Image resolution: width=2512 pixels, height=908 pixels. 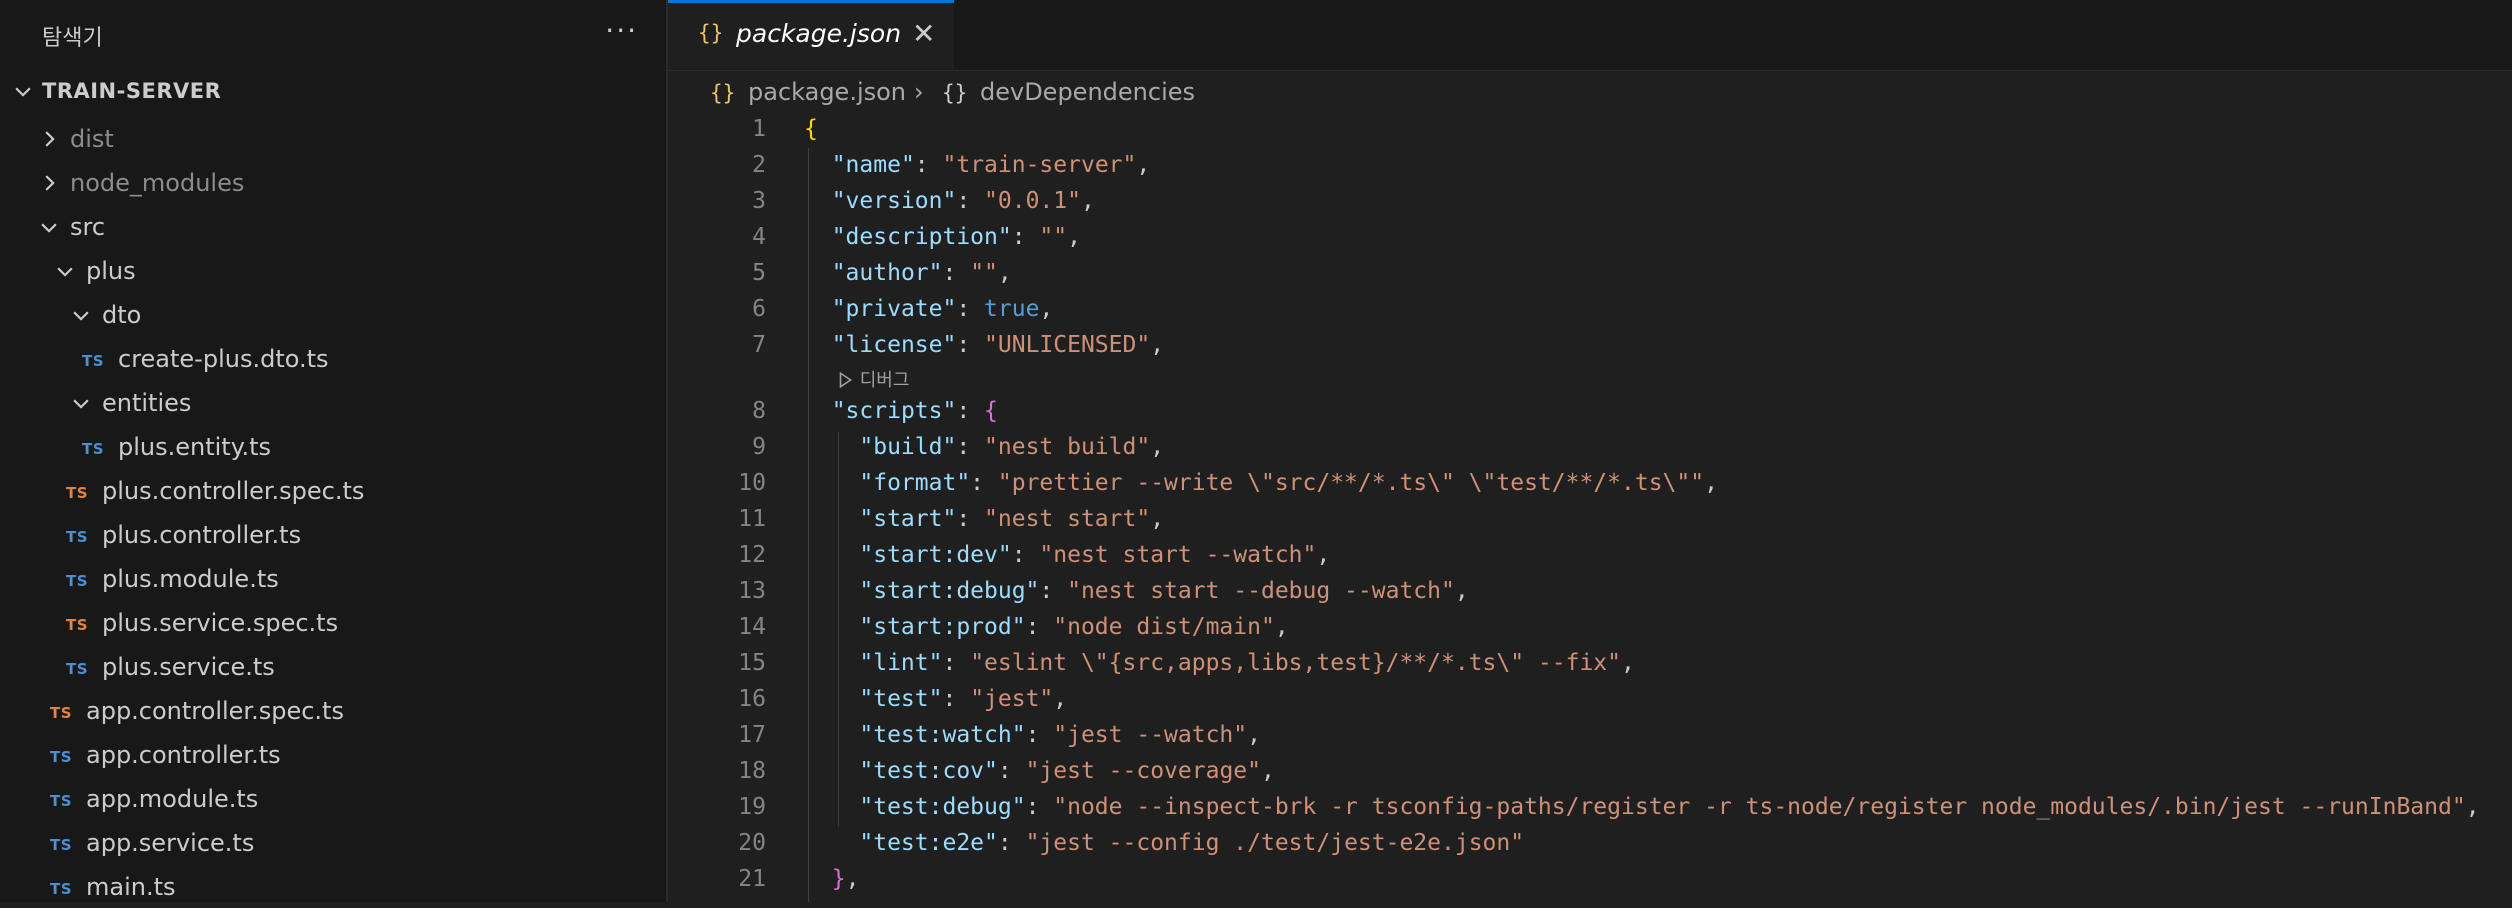 I want to click on line-number: 6, so click(x=759, y=309).